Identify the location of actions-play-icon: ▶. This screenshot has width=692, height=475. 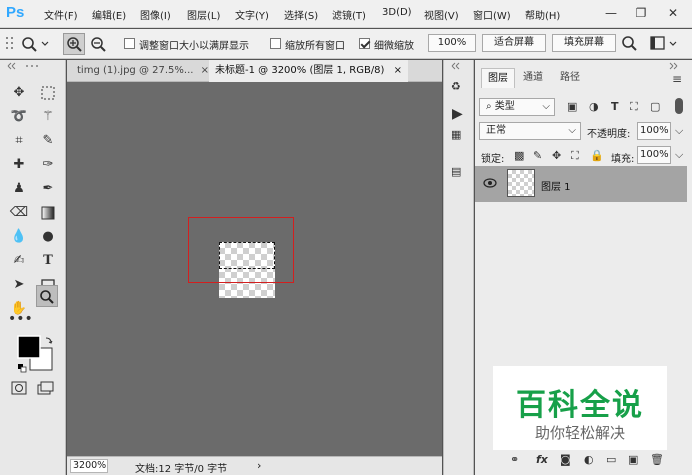
(457, 114).